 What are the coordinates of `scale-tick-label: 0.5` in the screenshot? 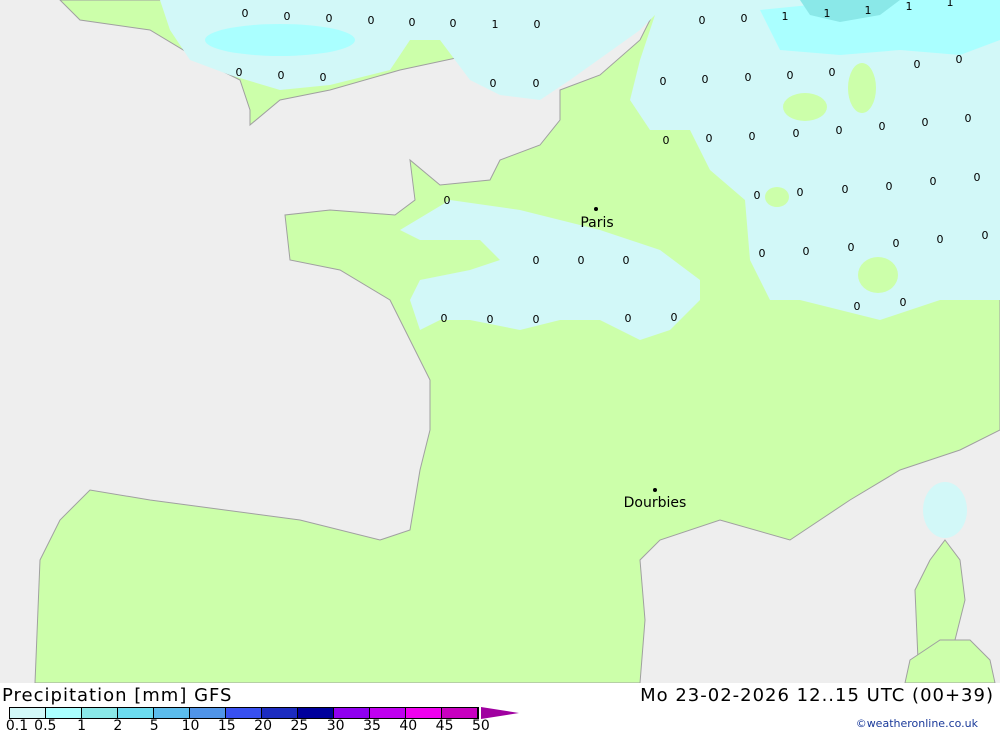 It's located at (45, 725).